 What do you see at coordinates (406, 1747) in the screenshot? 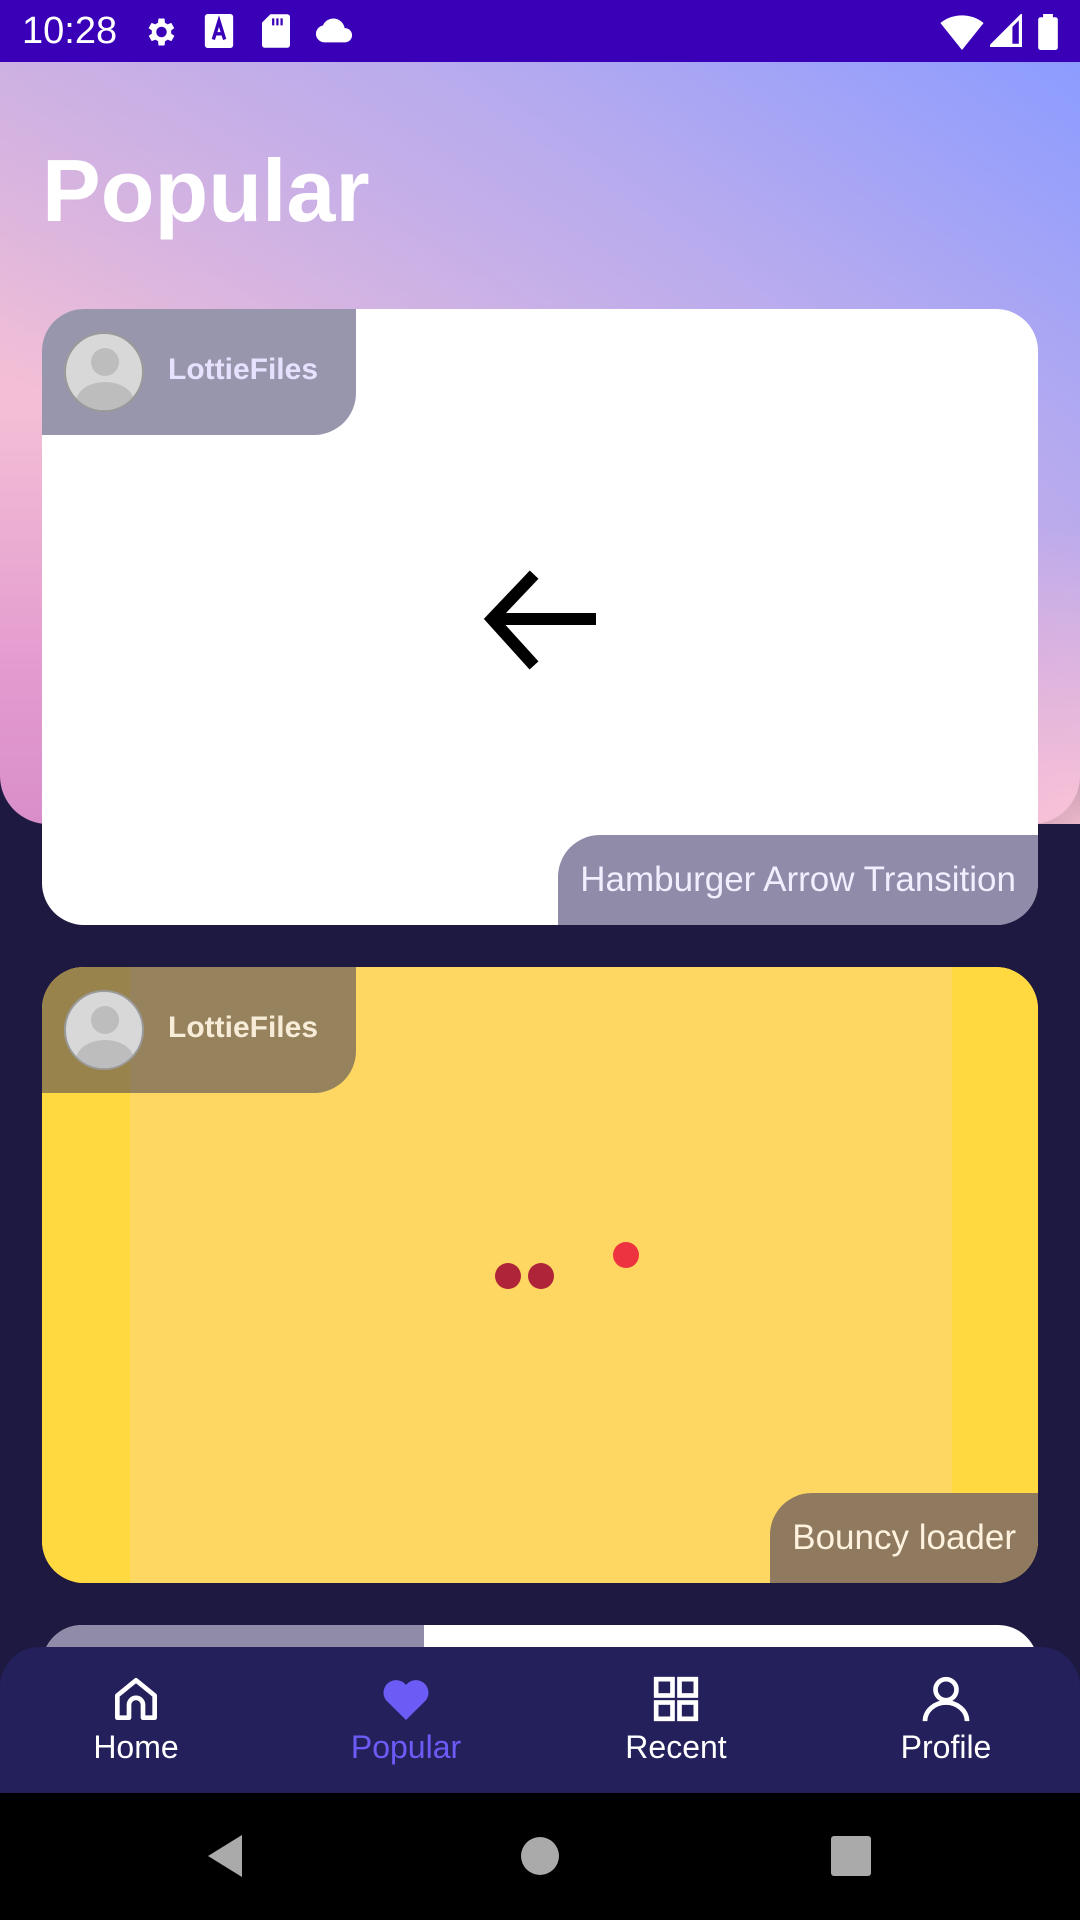
I see `nav-label: Popular` at bounding box center [406, 1747].